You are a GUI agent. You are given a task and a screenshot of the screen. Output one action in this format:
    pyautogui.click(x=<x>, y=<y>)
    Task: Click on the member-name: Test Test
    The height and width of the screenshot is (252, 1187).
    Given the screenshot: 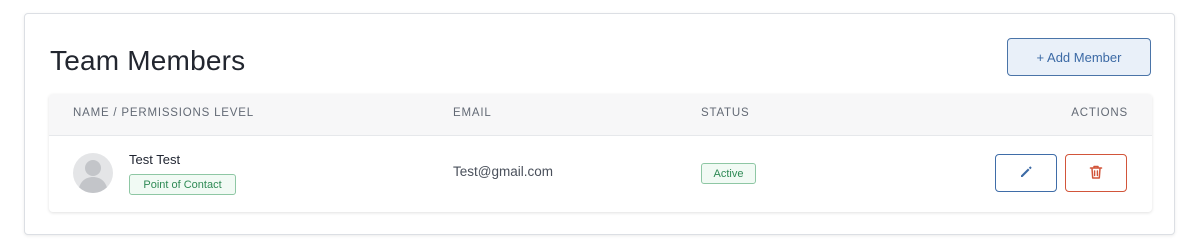 What is the action you would take?
    pyautogui.click(x=155, y=159)
    